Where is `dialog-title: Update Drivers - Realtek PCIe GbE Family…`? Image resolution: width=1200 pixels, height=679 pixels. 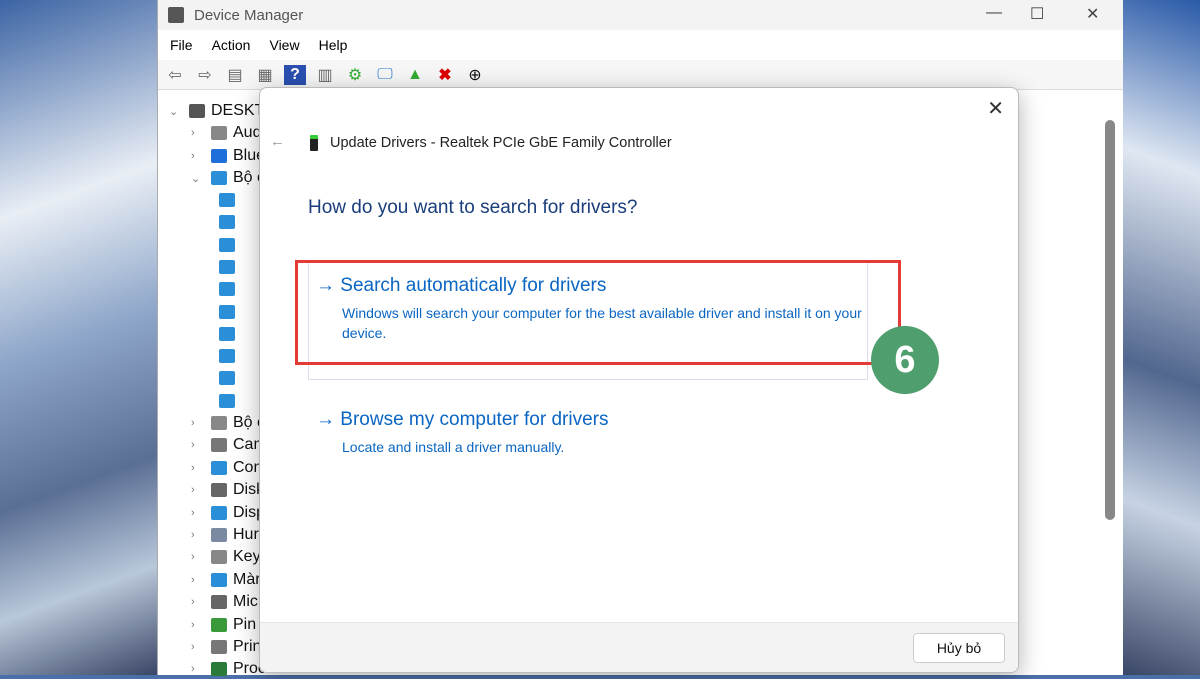
dialog-title: Update Drivers - Realtek PCIe GbE Family… is located at coordinates (501, 143).